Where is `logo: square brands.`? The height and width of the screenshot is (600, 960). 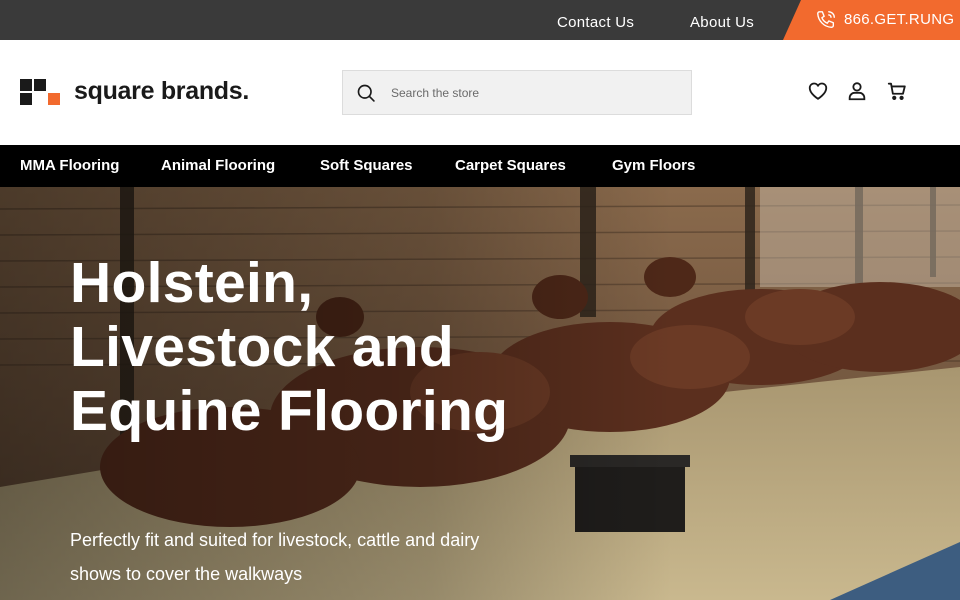
logo: square brands. is located at coordinates (140, 92).